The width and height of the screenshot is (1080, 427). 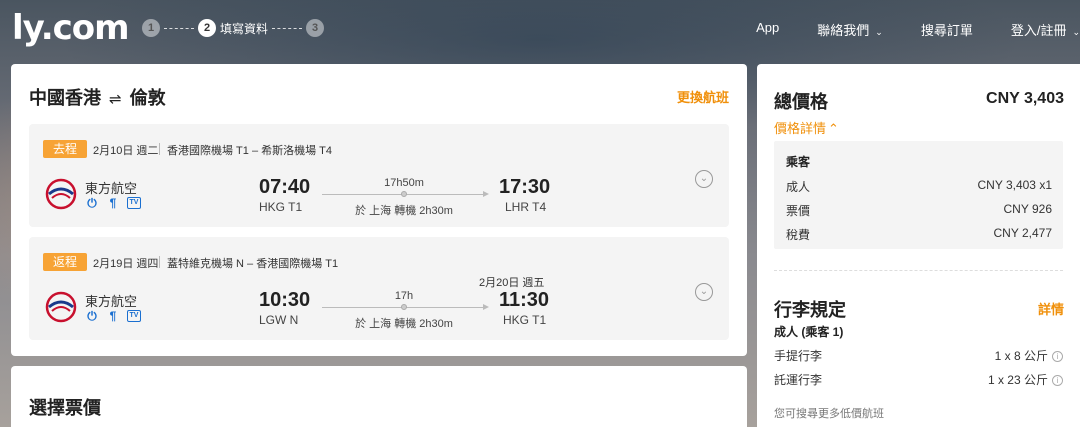 I want to click on nav-login: 登入/註冊 ⌄, so click(x=1045, y=29).